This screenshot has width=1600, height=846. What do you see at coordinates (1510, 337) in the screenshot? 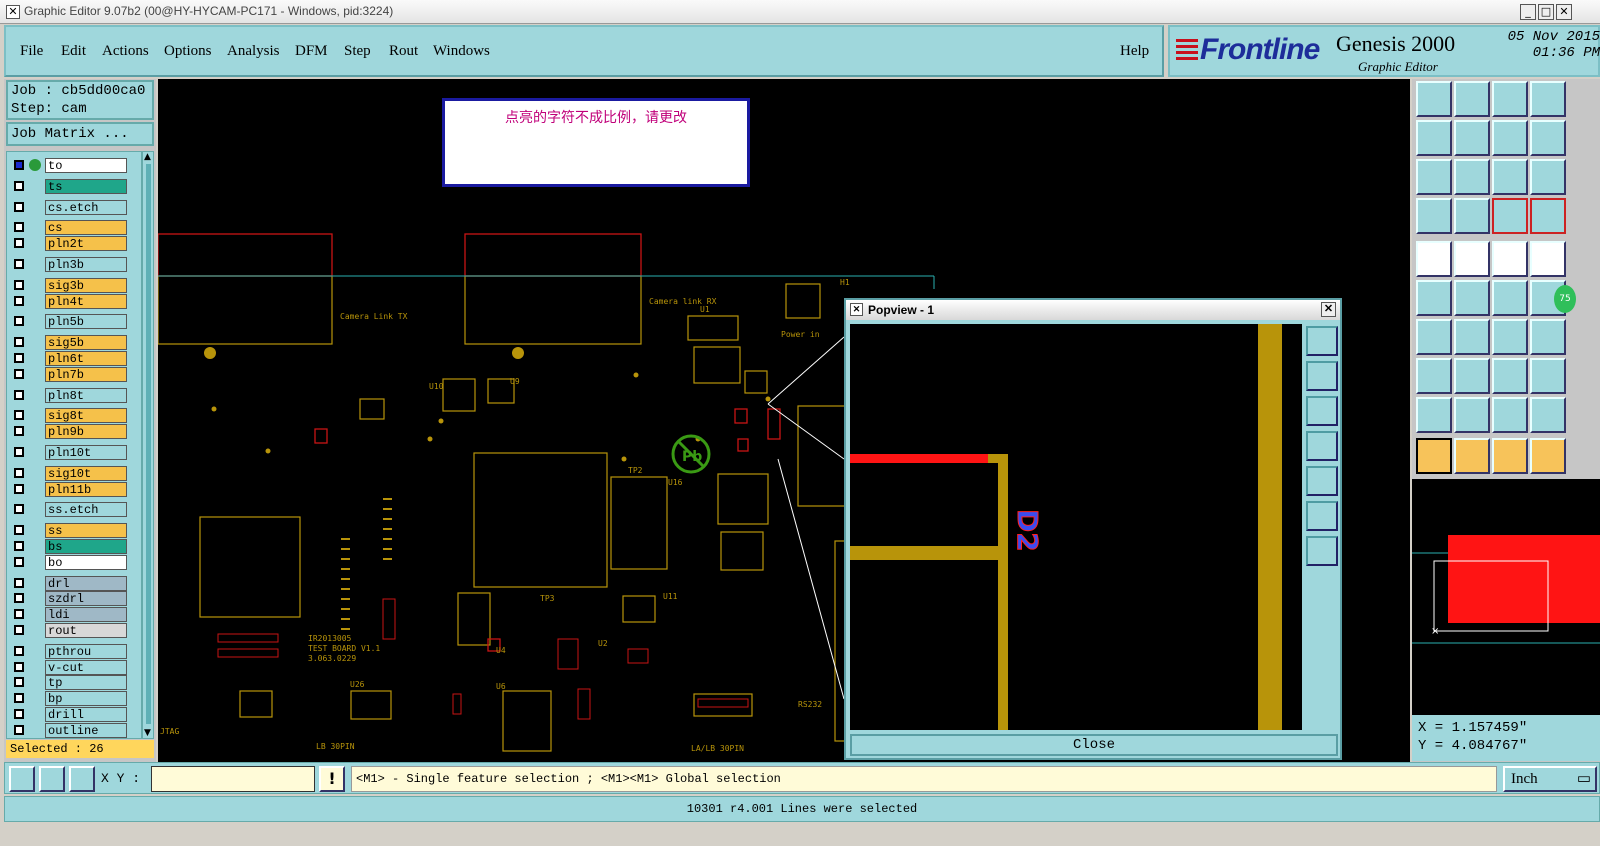
I see `undo-arc-icon` at bounding box center [1510, 337].